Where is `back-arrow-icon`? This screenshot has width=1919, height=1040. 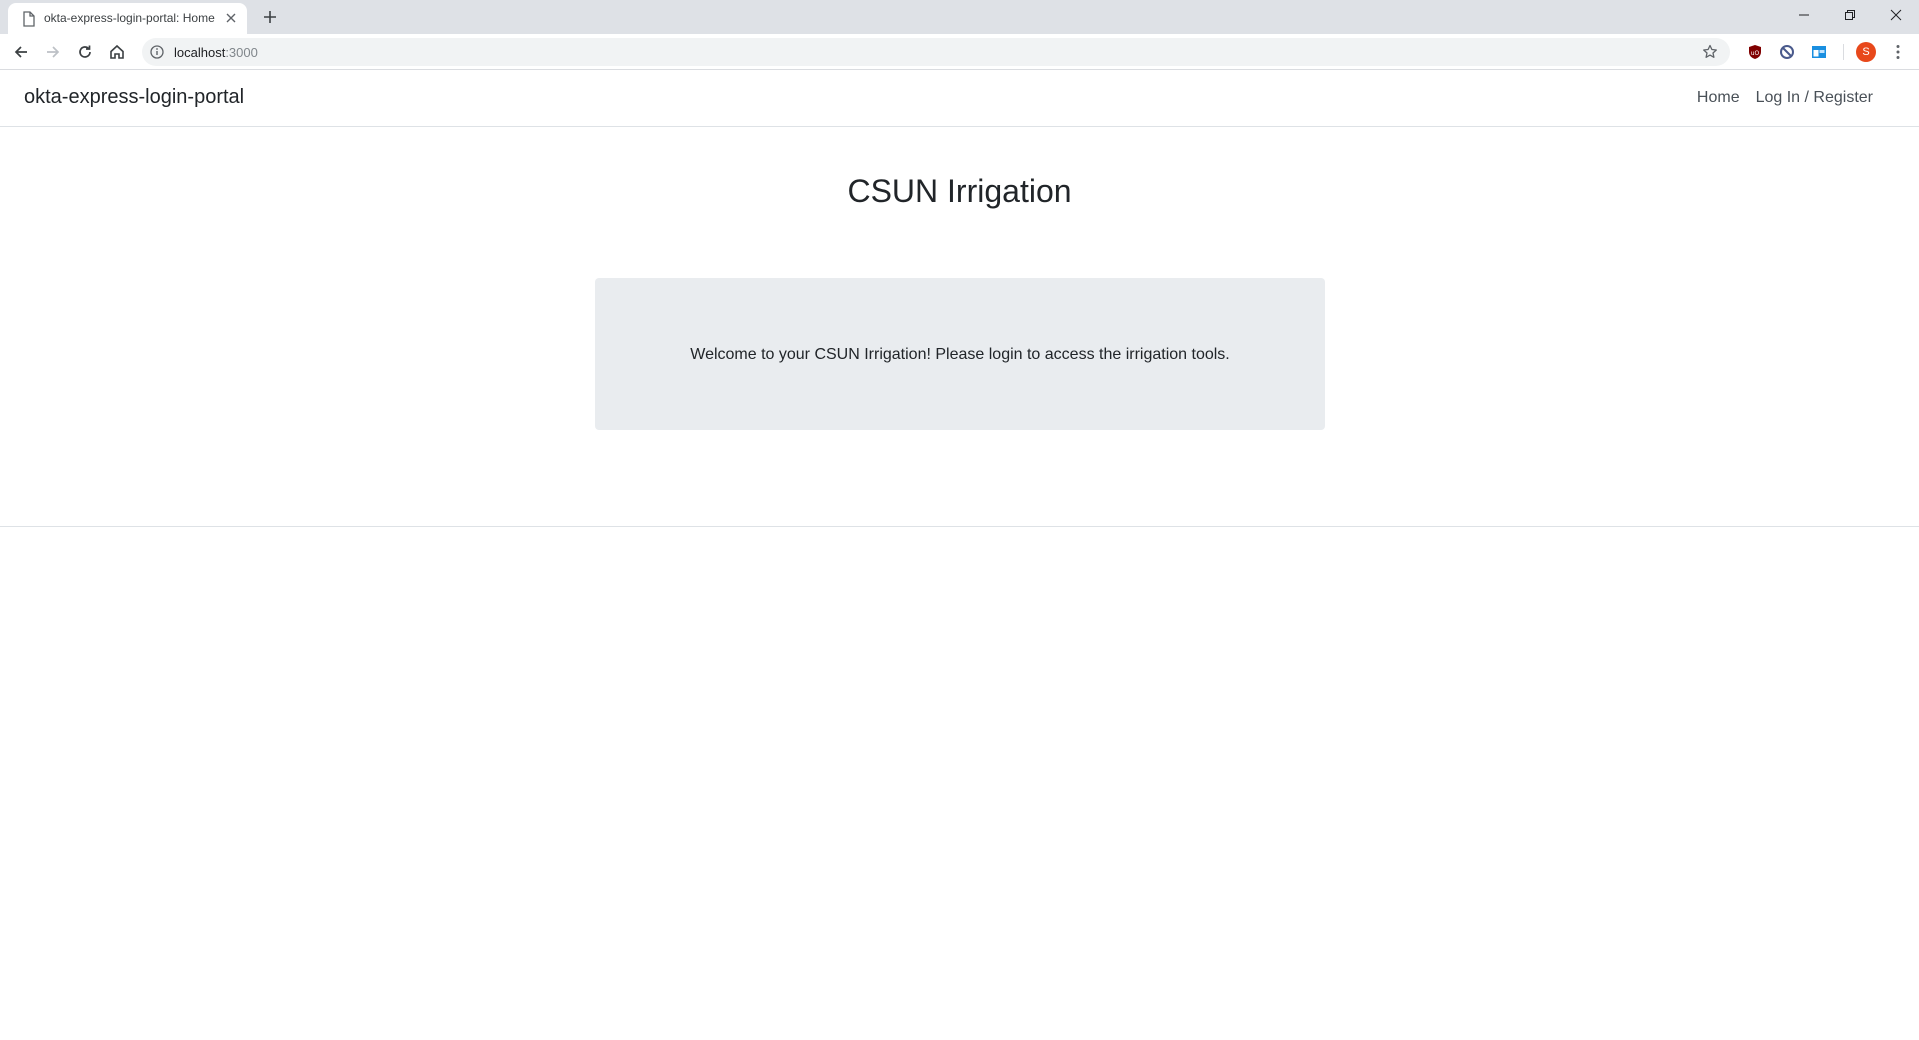 back-arrow-icon is located at coordinates (21, 52).